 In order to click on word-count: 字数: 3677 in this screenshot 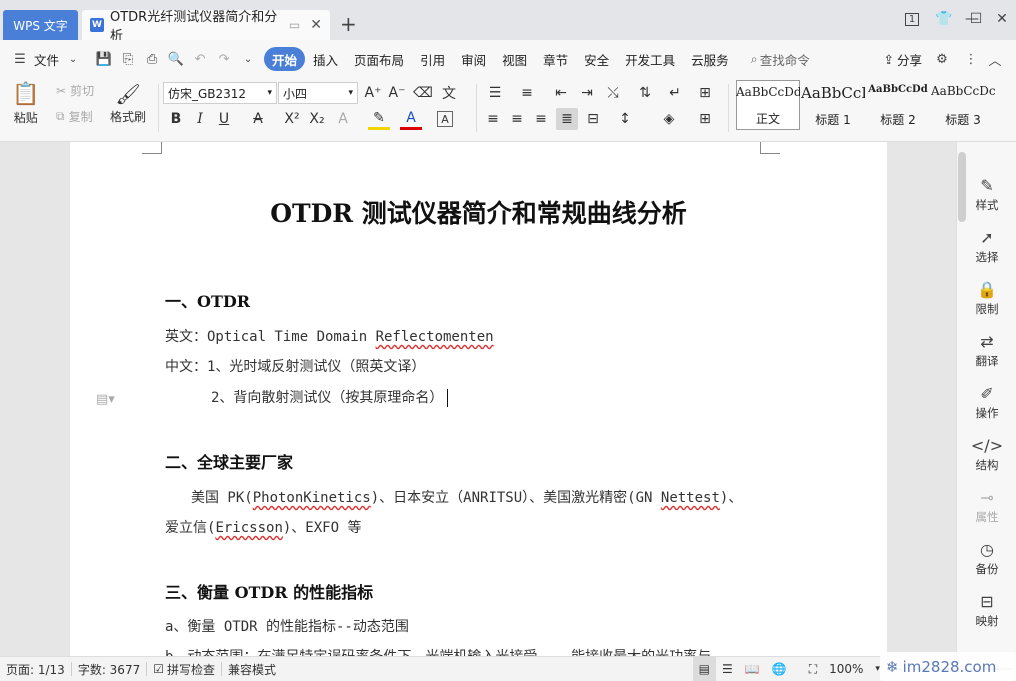, I will do `click(109, 669)`.